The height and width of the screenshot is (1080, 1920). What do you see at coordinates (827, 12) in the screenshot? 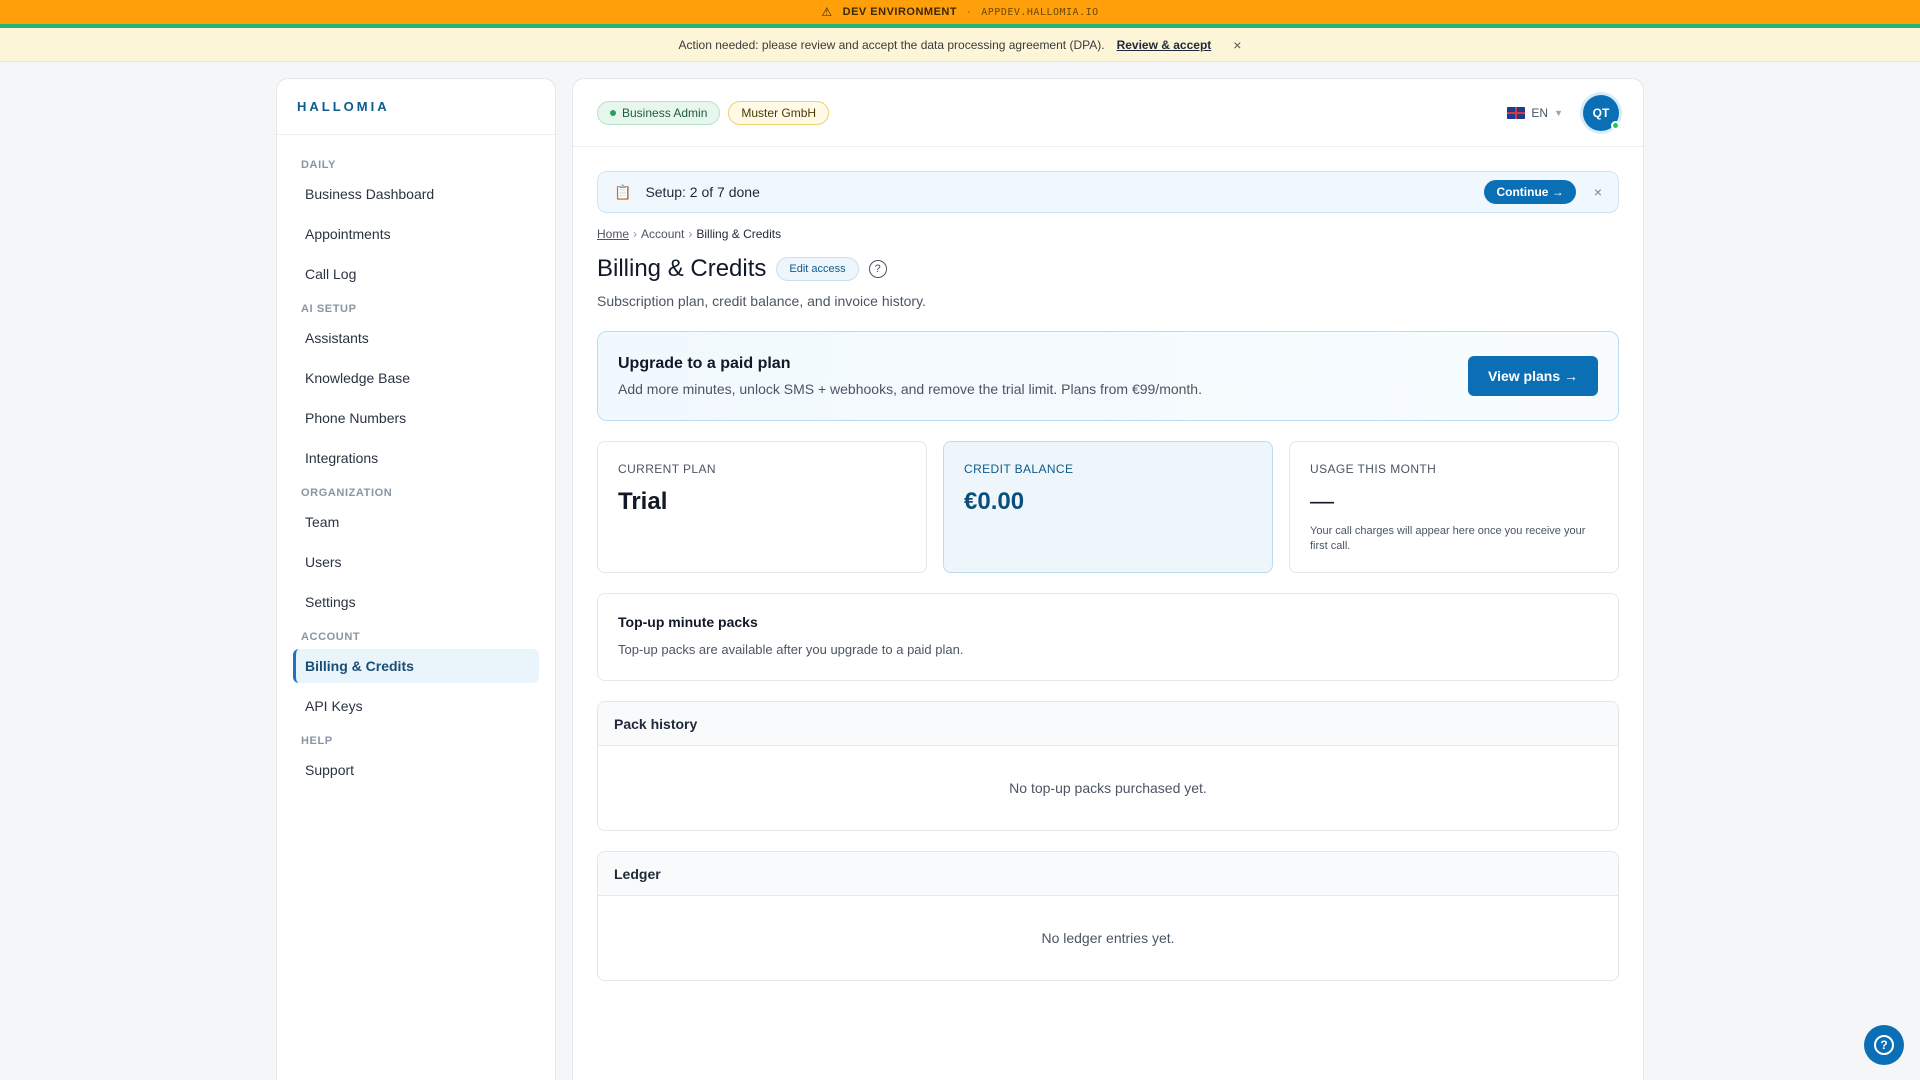
I see `warning-icon: ⚠` at bounding box center [827, 12].